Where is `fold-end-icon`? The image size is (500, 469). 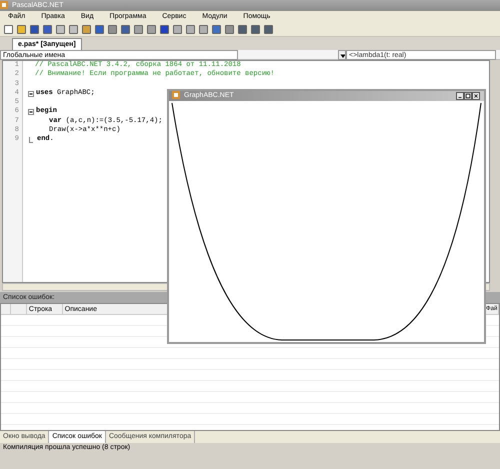
fold-end-icon is located at coordinates (31, 140).